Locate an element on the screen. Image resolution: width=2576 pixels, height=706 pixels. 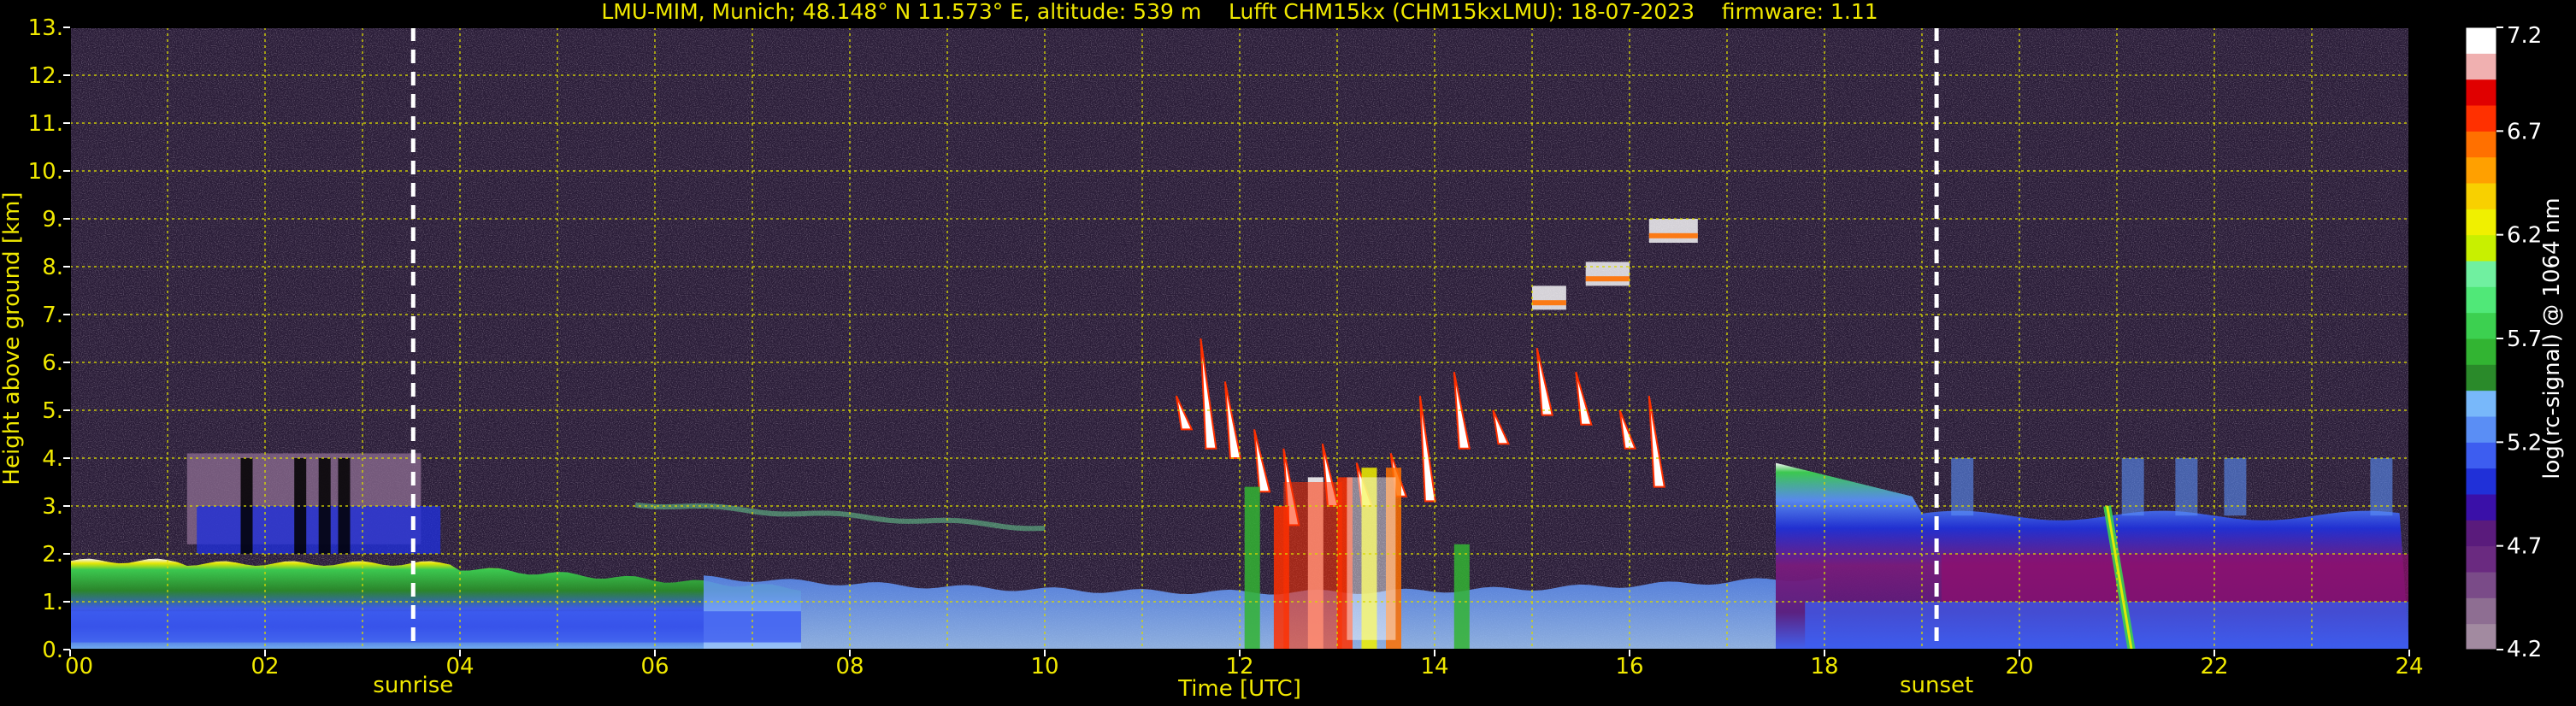
x-tick-label: 08 is located at coordinates (849, 667).